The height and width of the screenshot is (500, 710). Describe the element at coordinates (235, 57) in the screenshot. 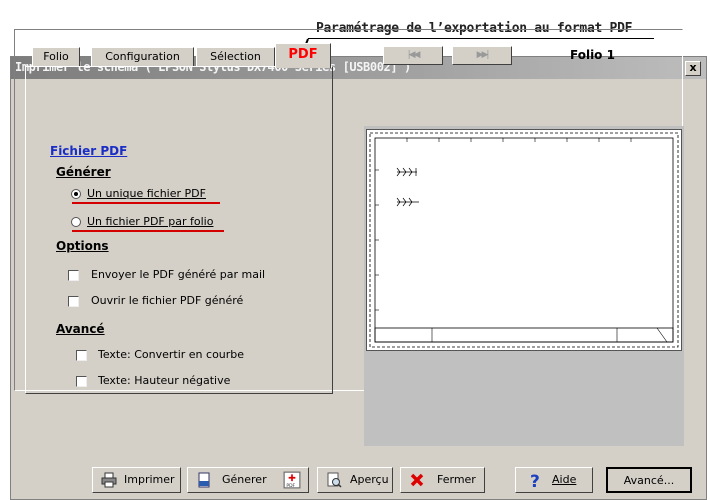

I see `tab-selection: Sélection` at that location.